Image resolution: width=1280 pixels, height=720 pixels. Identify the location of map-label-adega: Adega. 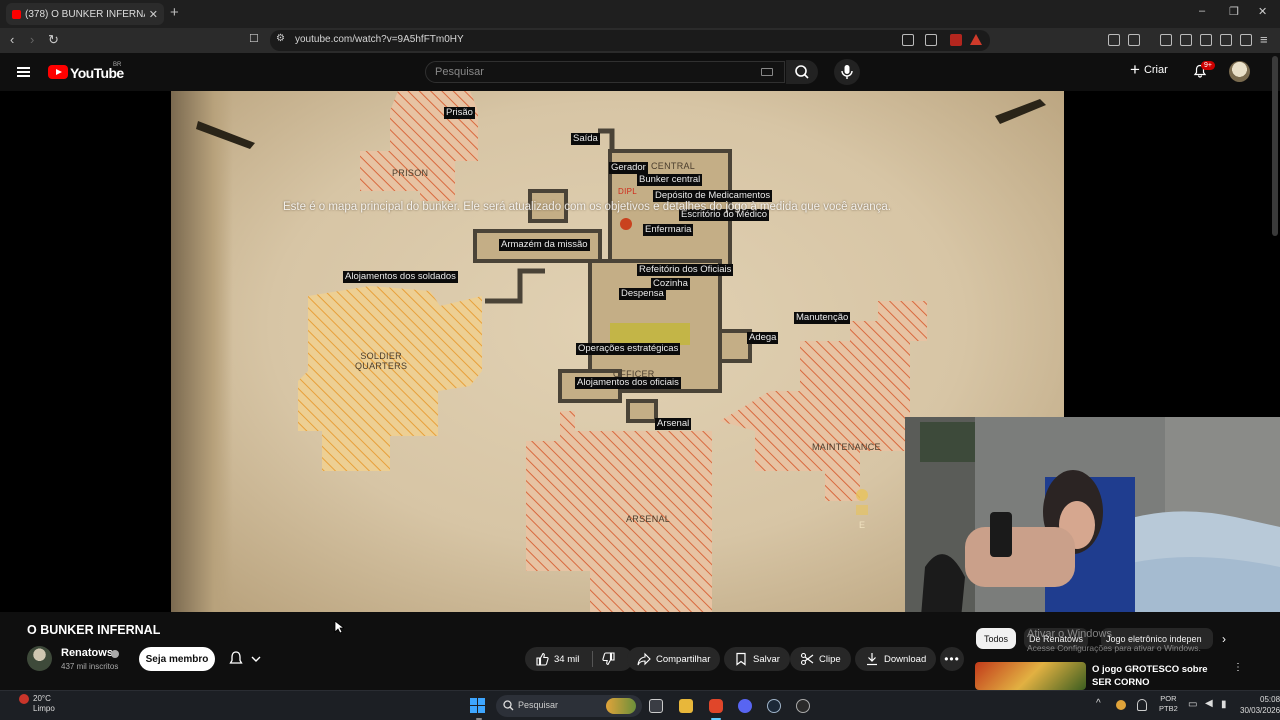
(763, 338).